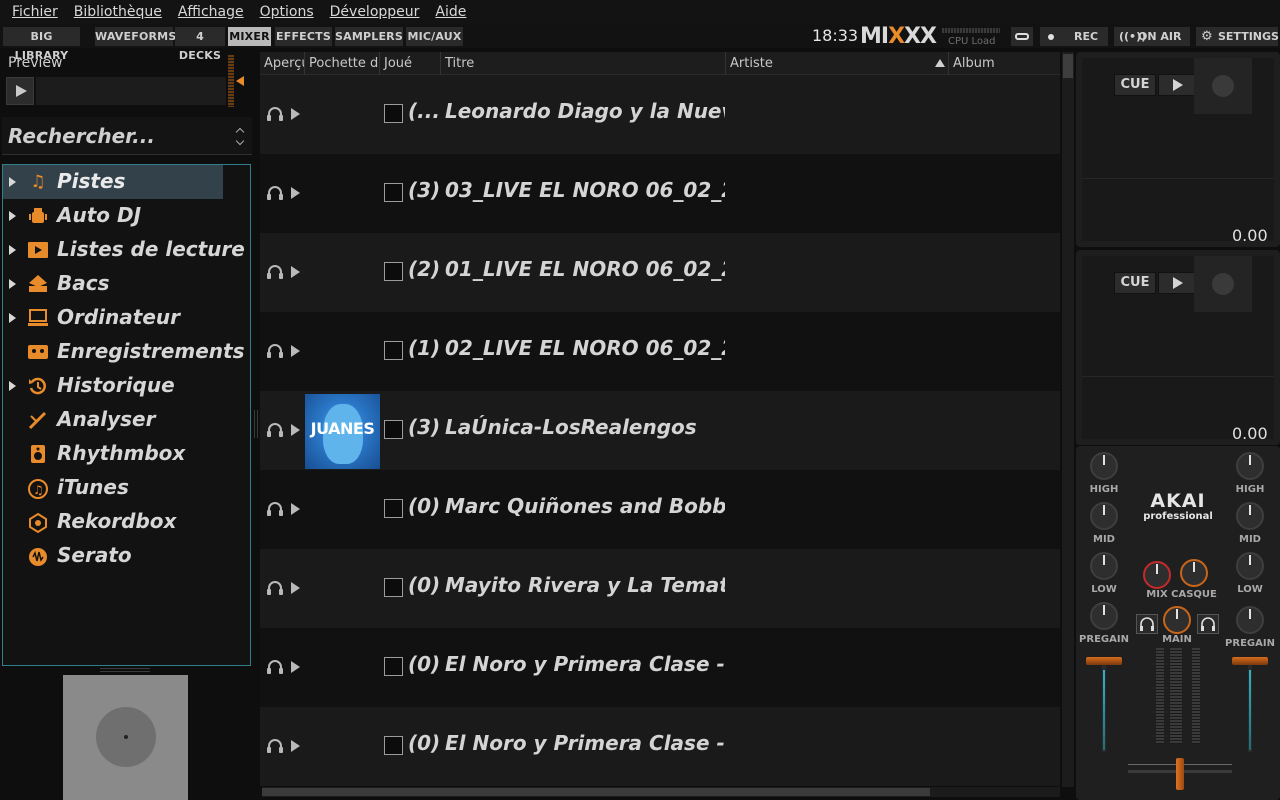 The width and height of the screenshot is (1280, 800). Describe the element at coordinates (1074, 36) in the screenshot. I see `rec-button: REC` at that location.